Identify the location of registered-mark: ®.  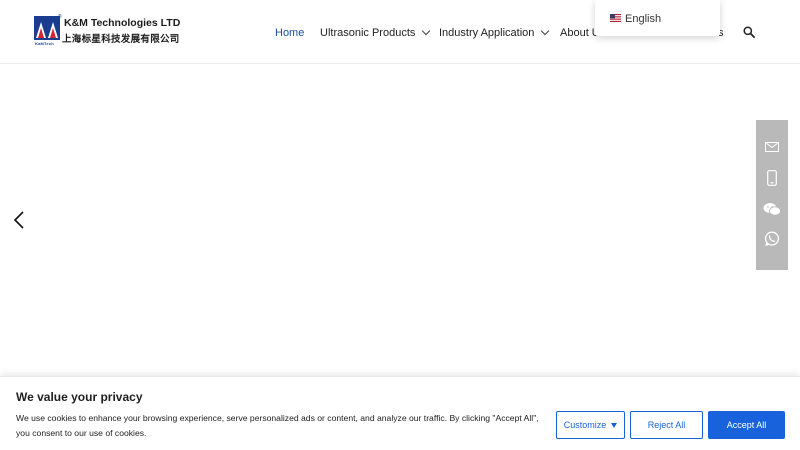
(60, 17).